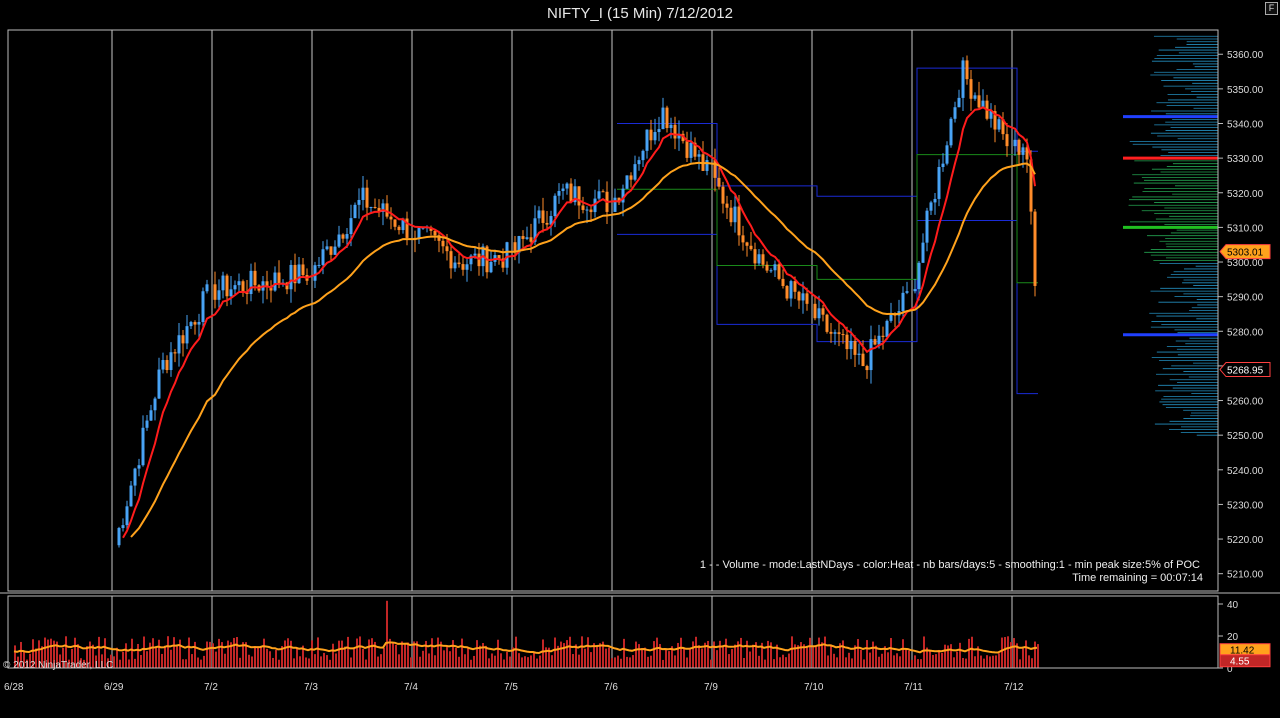 The height and width of the screenshot is (718, 1280). I want to click on value-area-high, so click(827, 132).